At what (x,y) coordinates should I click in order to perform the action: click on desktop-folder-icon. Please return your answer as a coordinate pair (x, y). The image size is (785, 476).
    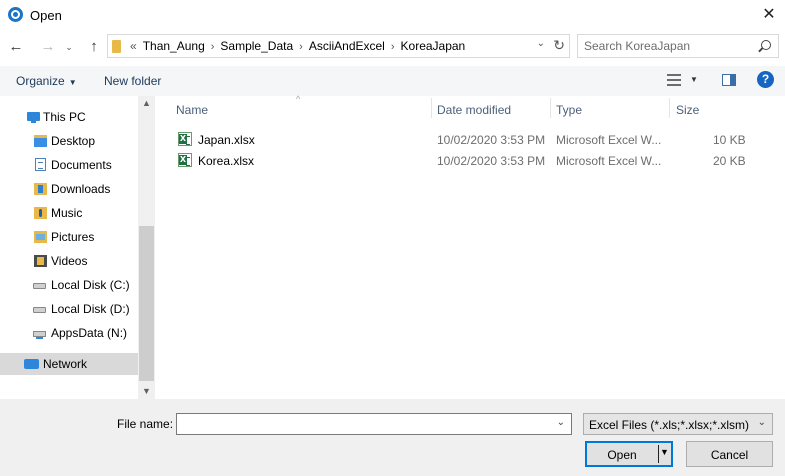
    Looking at the image, I should click on (40, 141).